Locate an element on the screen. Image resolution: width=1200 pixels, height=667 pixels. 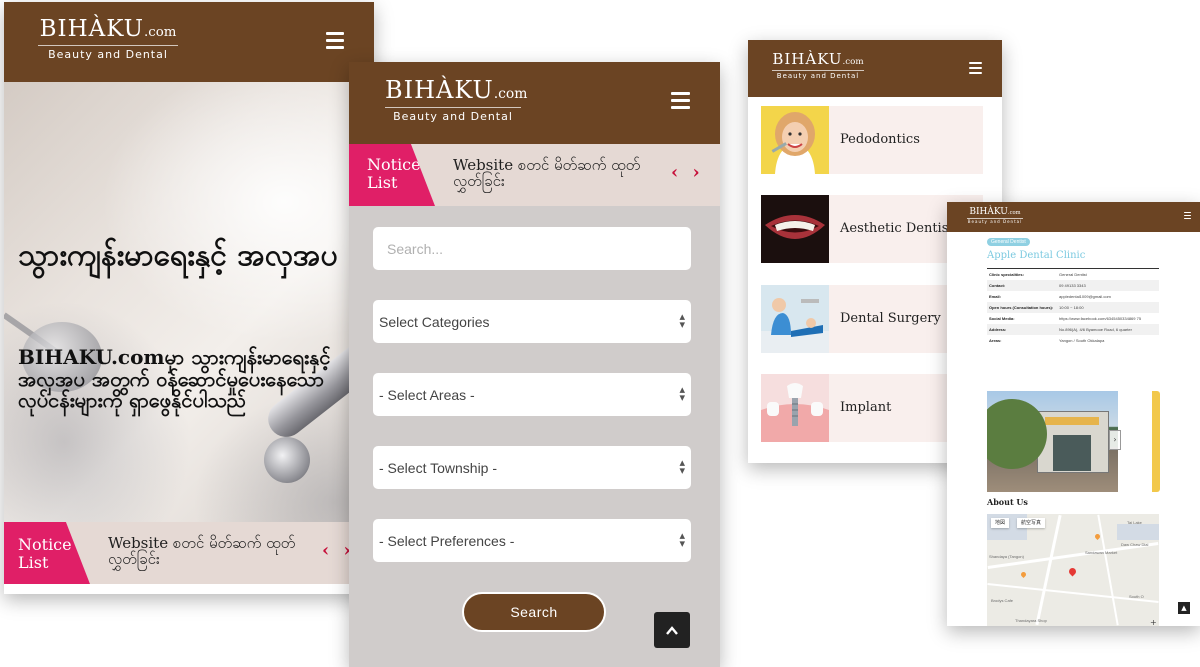
service-name: Pedodontics is located at coordinates (880, 139).